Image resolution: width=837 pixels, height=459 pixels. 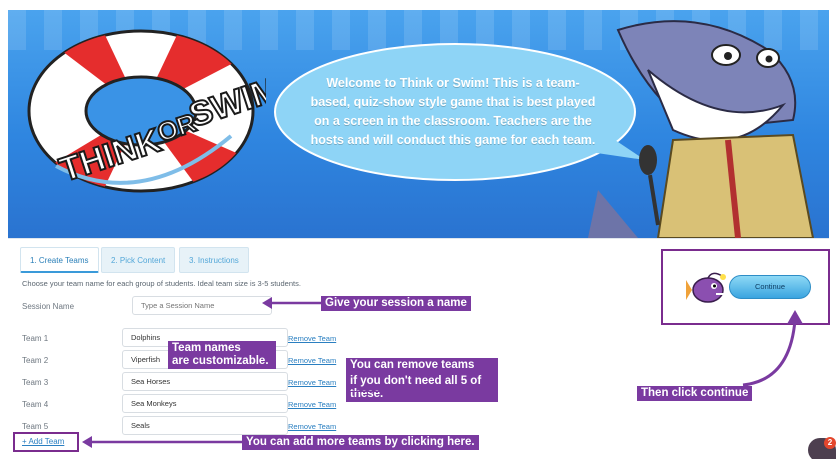 What do you see at coordinates (35, 404) in the screenshot?
I see `team-4-label: Team 4` at bounding box center [35, 404].